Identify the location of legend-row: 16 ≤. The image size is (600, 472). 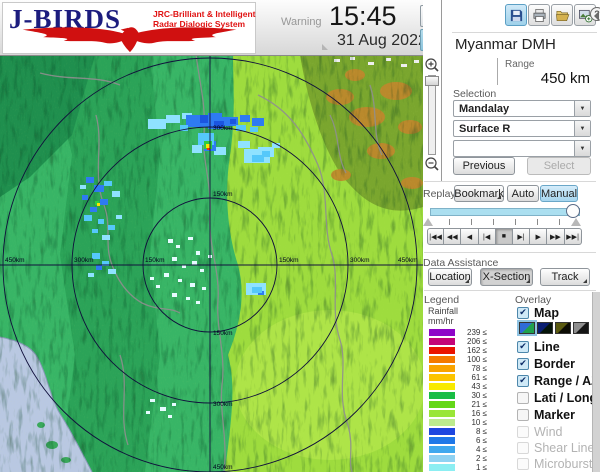
(458, 413).